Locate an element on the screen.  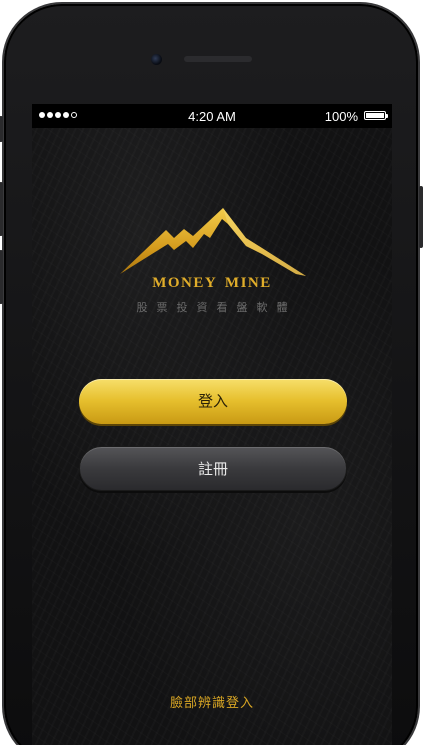
login-button: 登入 is located at coordinates (213, 401).